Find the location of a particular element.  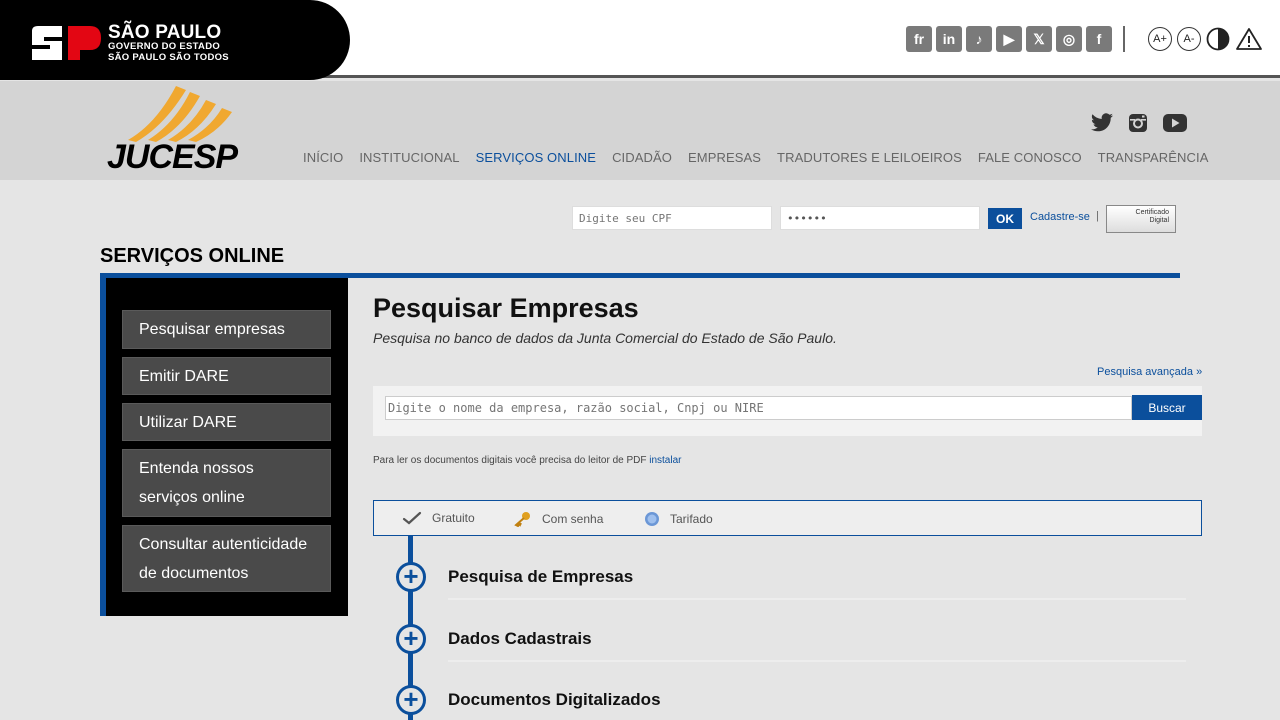

legend-paid: Tarifado is located at coordinates (678, 519).